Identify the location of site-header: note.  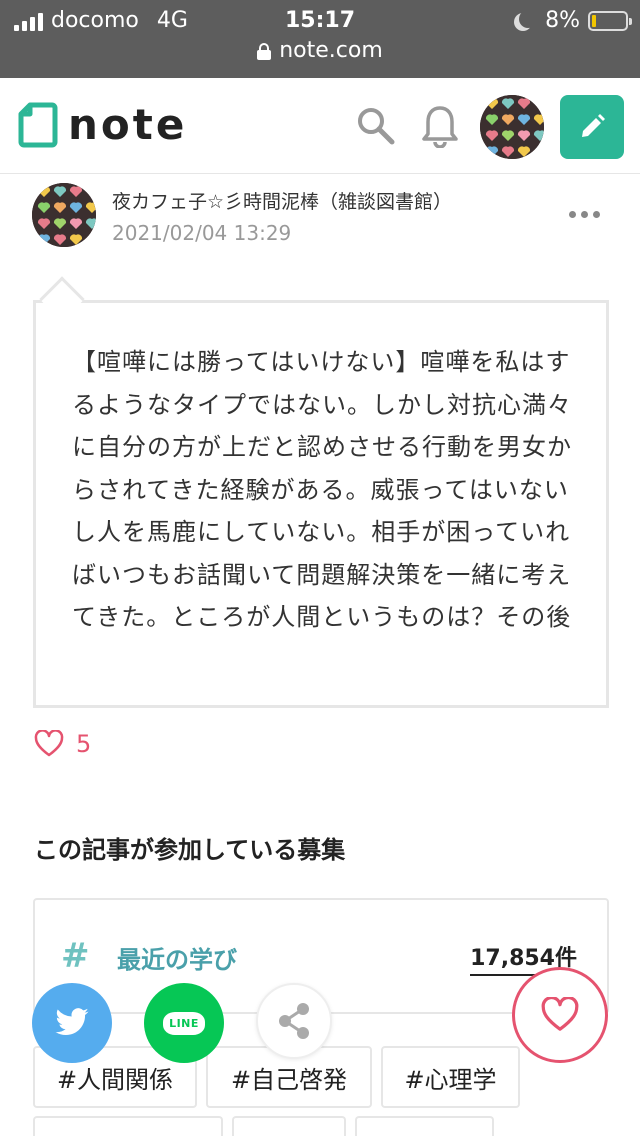
(320, 126).